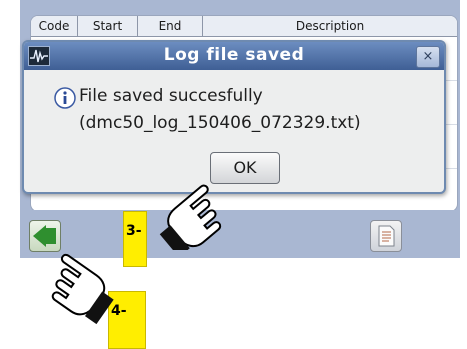  Describe the element at coordinates (134, 231) in the screenshot. I see `step-3-label: 3-` at that location.